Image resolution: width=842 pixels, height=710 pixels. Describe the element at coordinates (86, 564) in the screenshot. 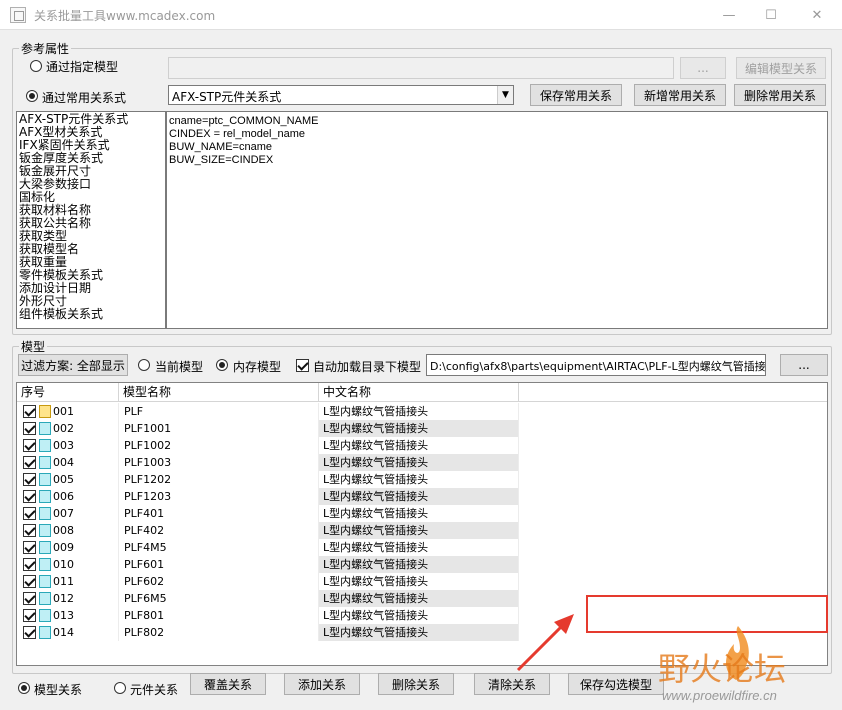

I see `cell-no: 010` at that location.